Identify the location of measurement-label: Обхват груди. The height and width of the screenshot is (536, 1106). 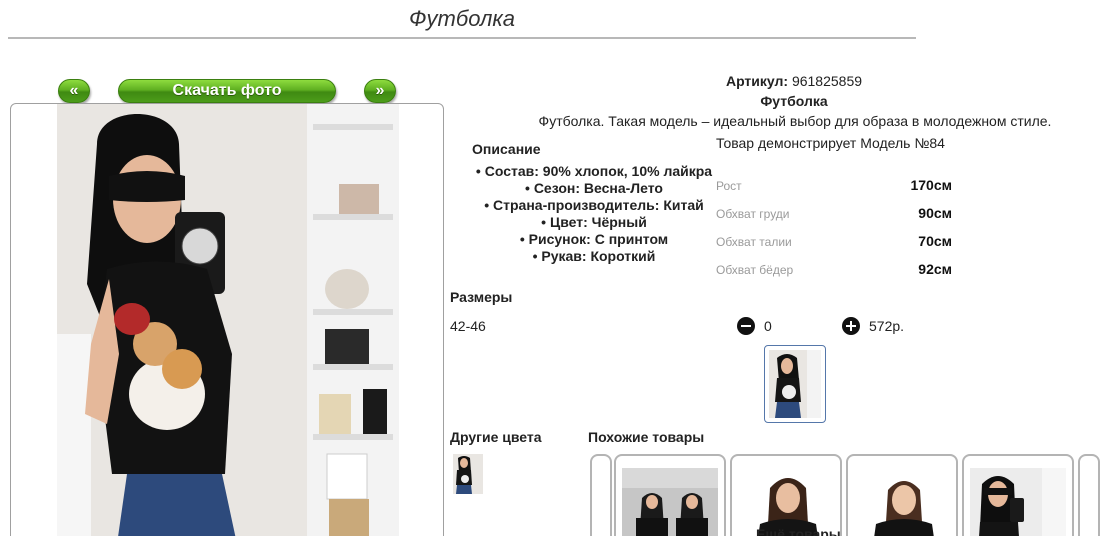
(753, 214).